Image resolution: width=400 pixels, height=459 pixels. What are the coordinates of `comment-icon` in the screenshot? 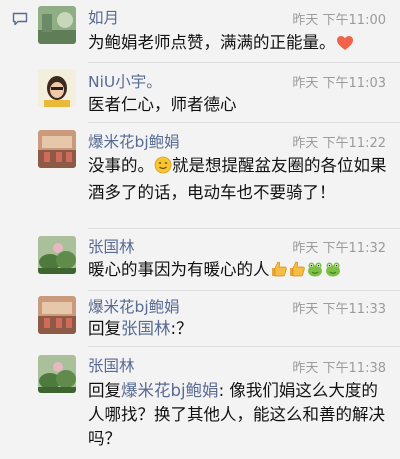 It's located at (20, 19).